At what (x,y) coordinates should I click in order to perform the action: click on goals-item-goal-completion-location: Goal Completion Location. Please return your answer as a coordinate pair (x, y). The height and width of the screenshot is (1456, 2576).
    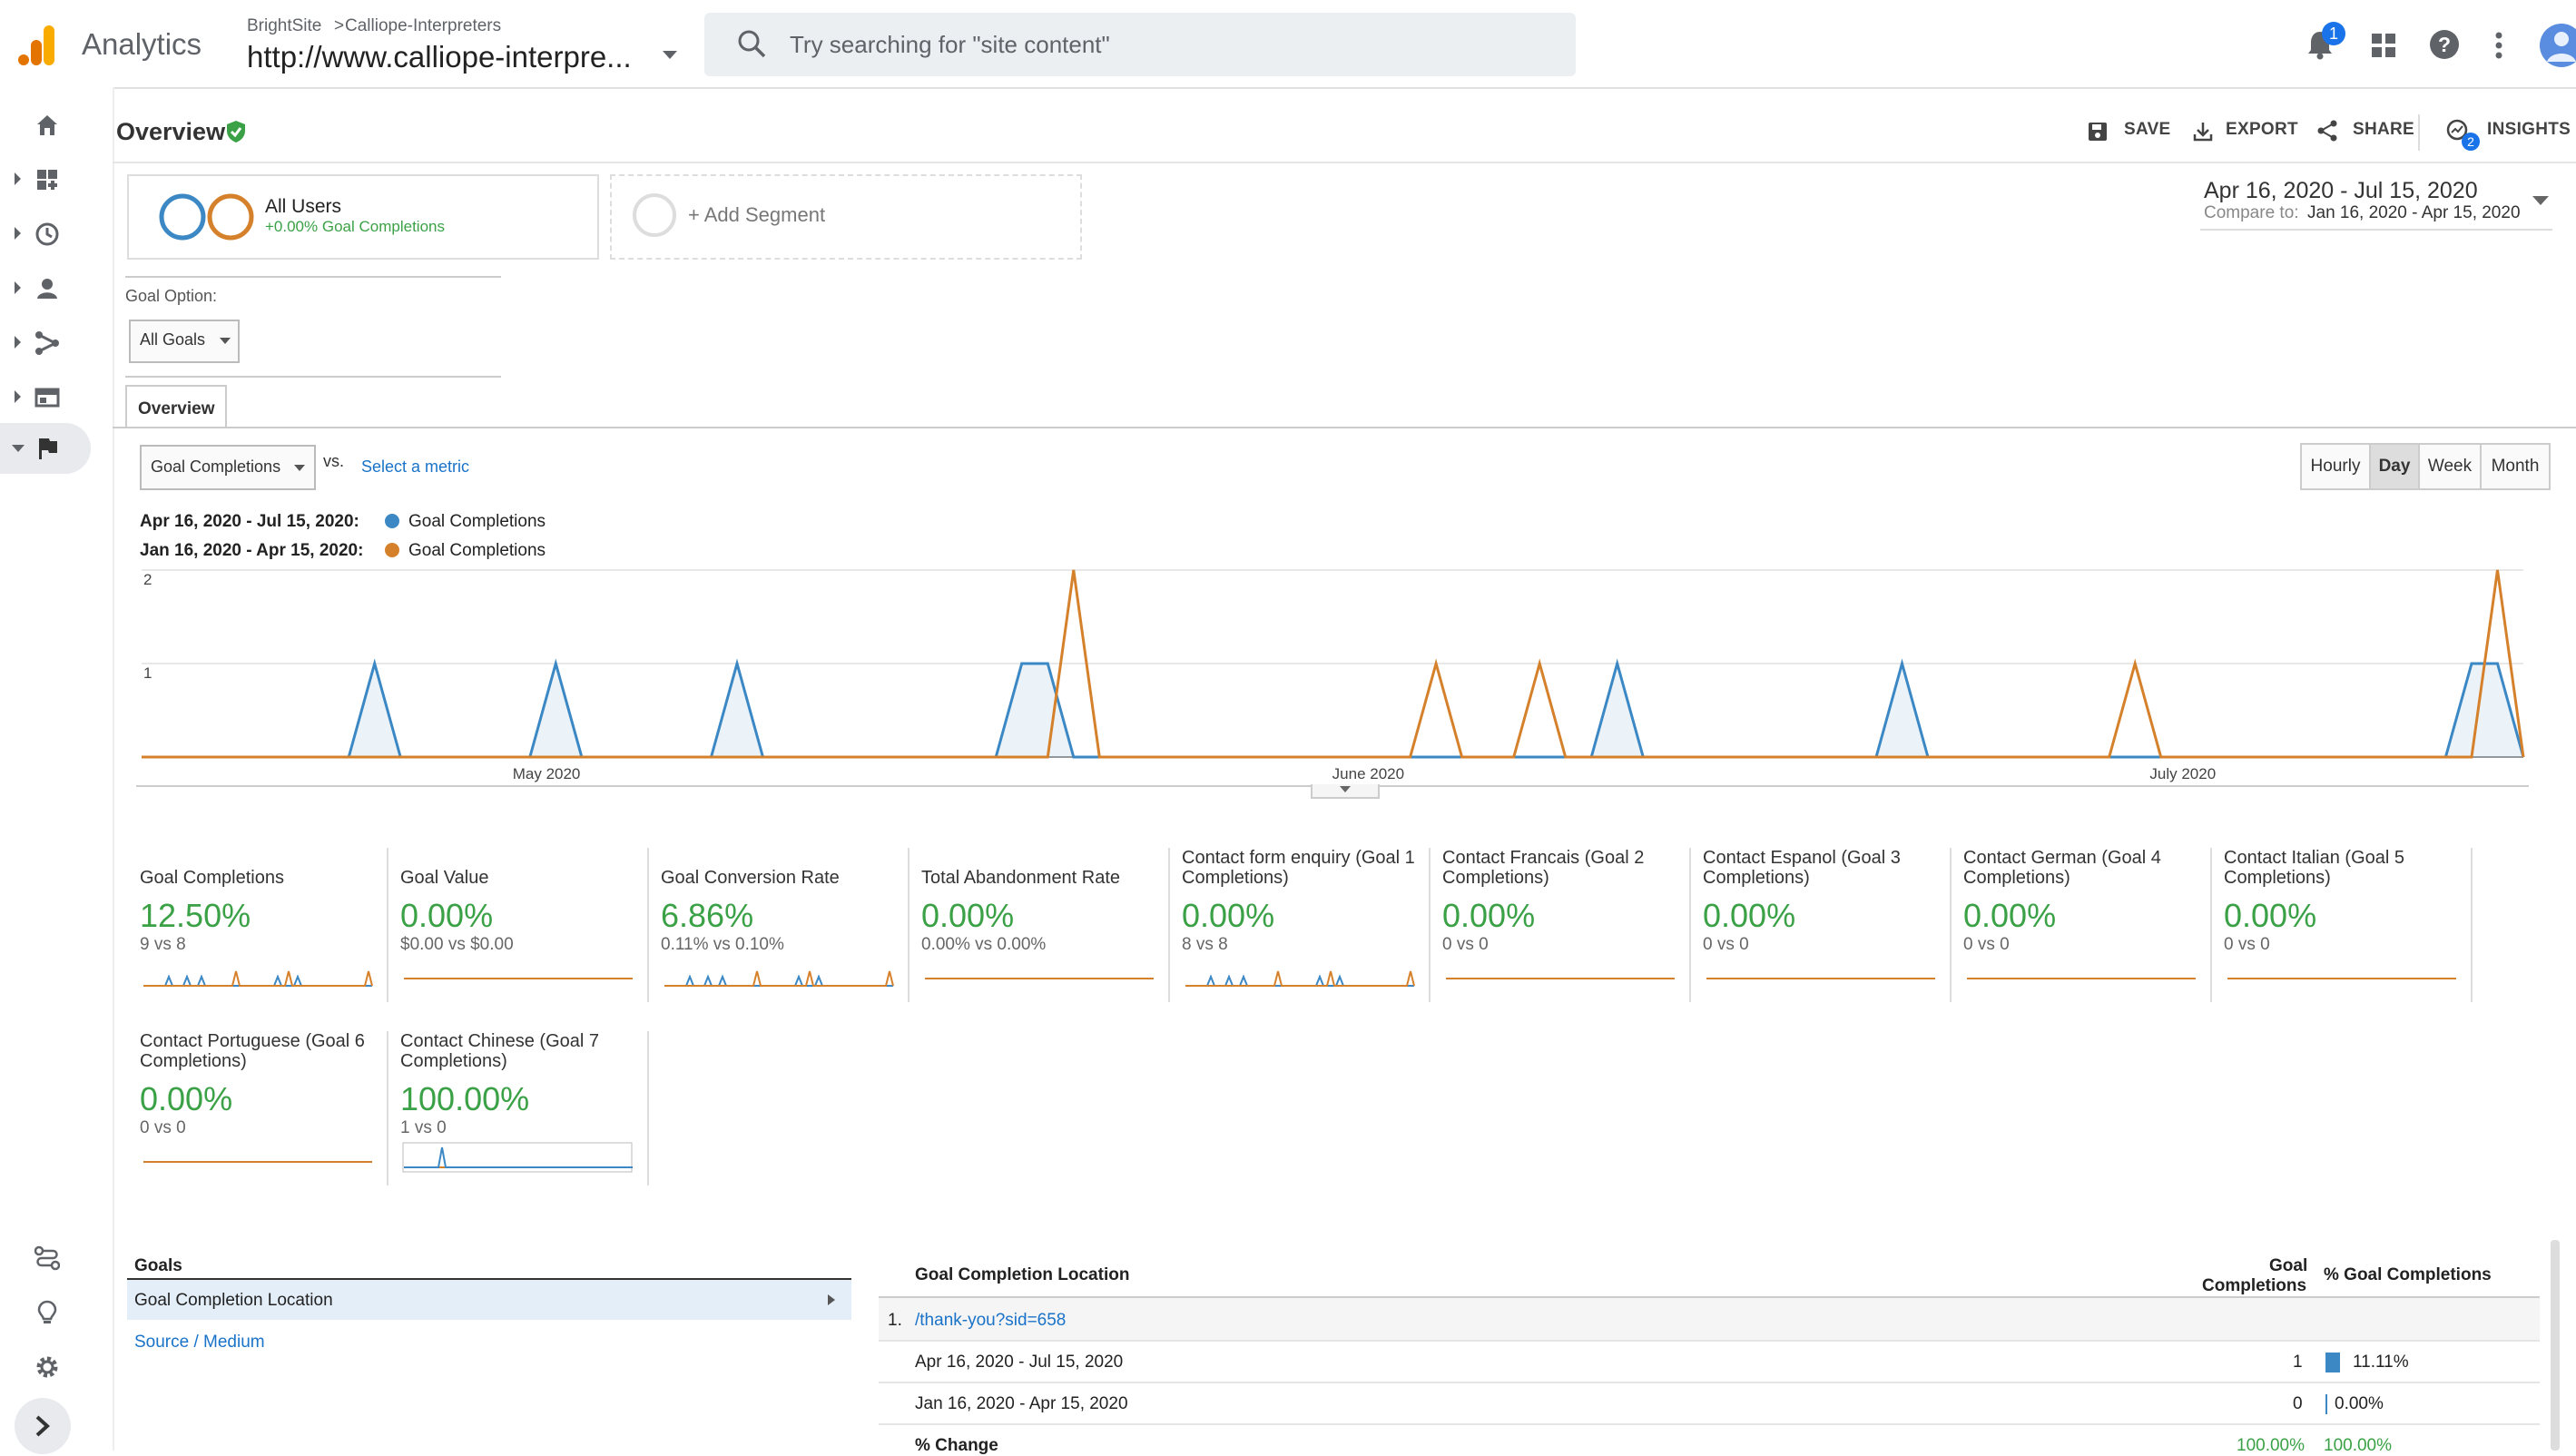
    Looking at the image, I should click on (489, 1300).